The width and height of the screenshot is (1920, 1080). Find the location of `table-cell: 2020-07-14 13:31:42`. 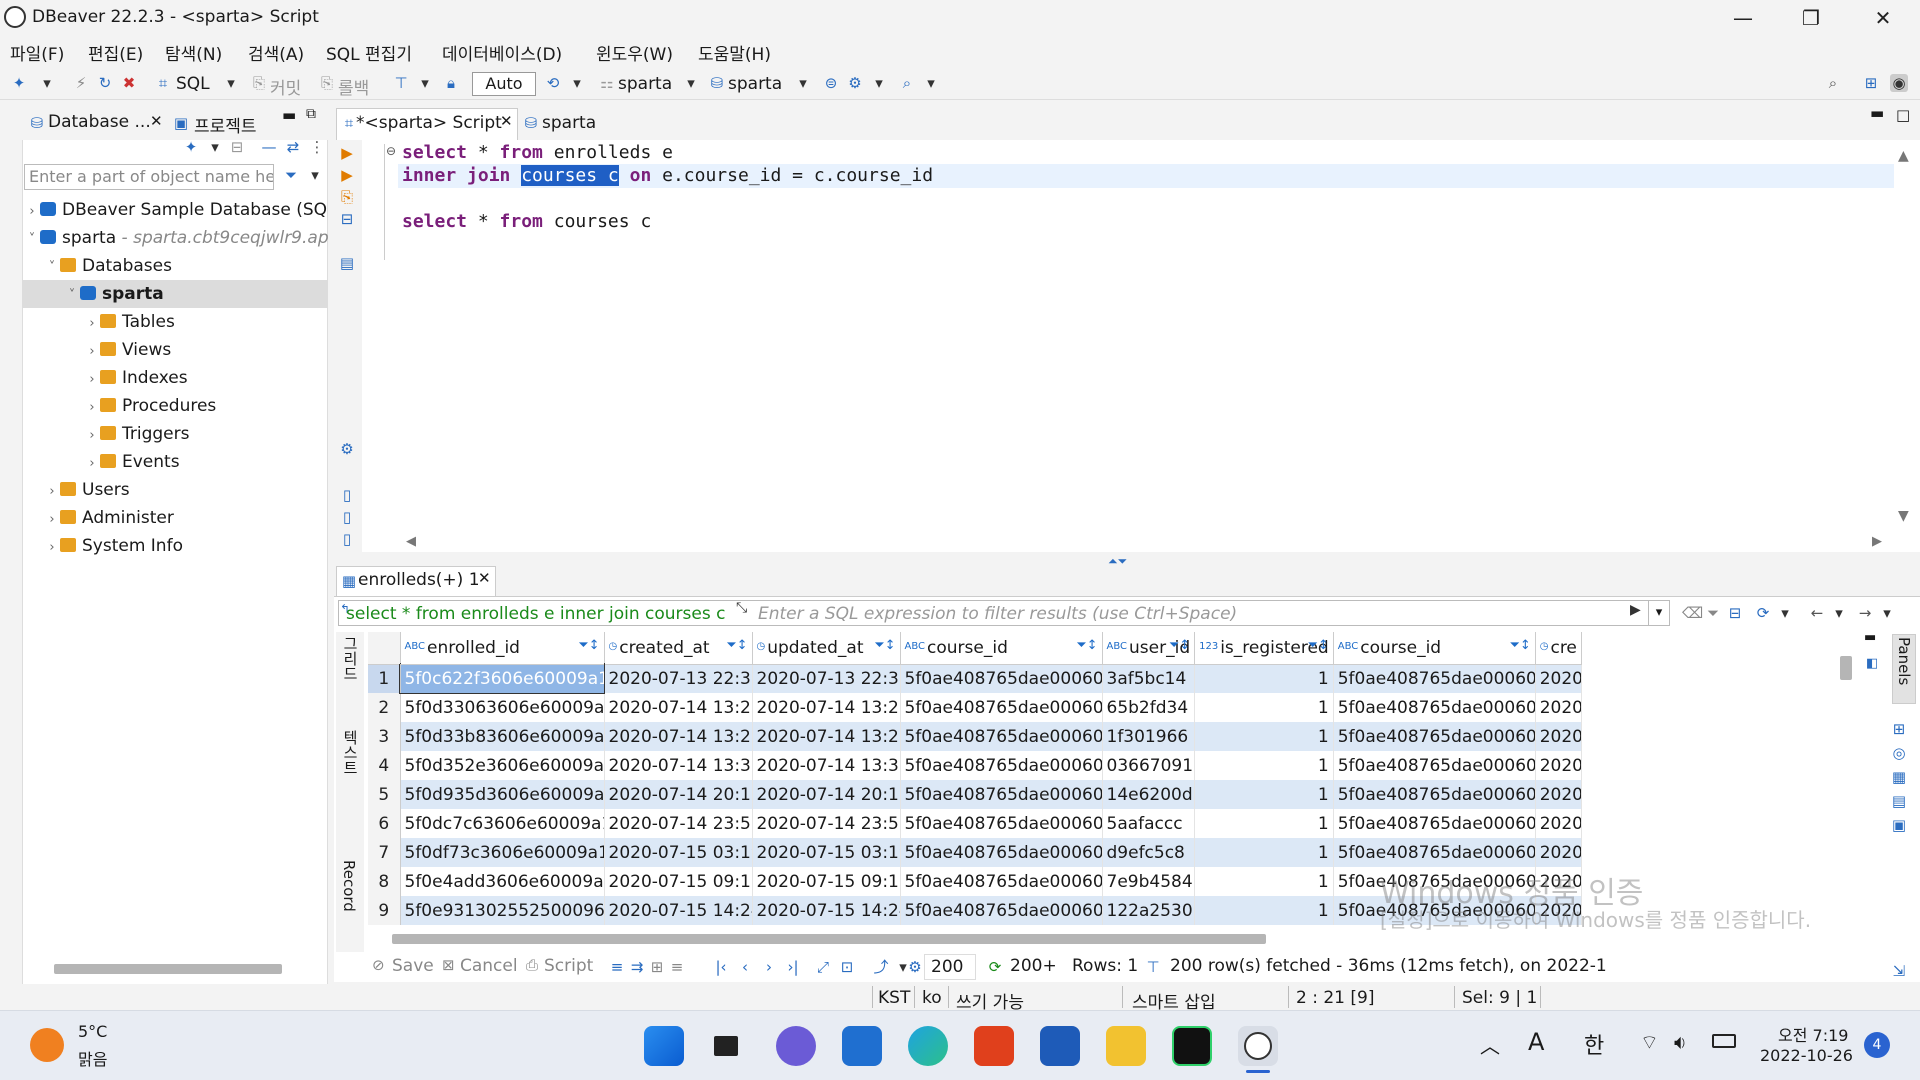

table-cell: 2020-07-14 13:31:42 is located at coordinates (678, 765).